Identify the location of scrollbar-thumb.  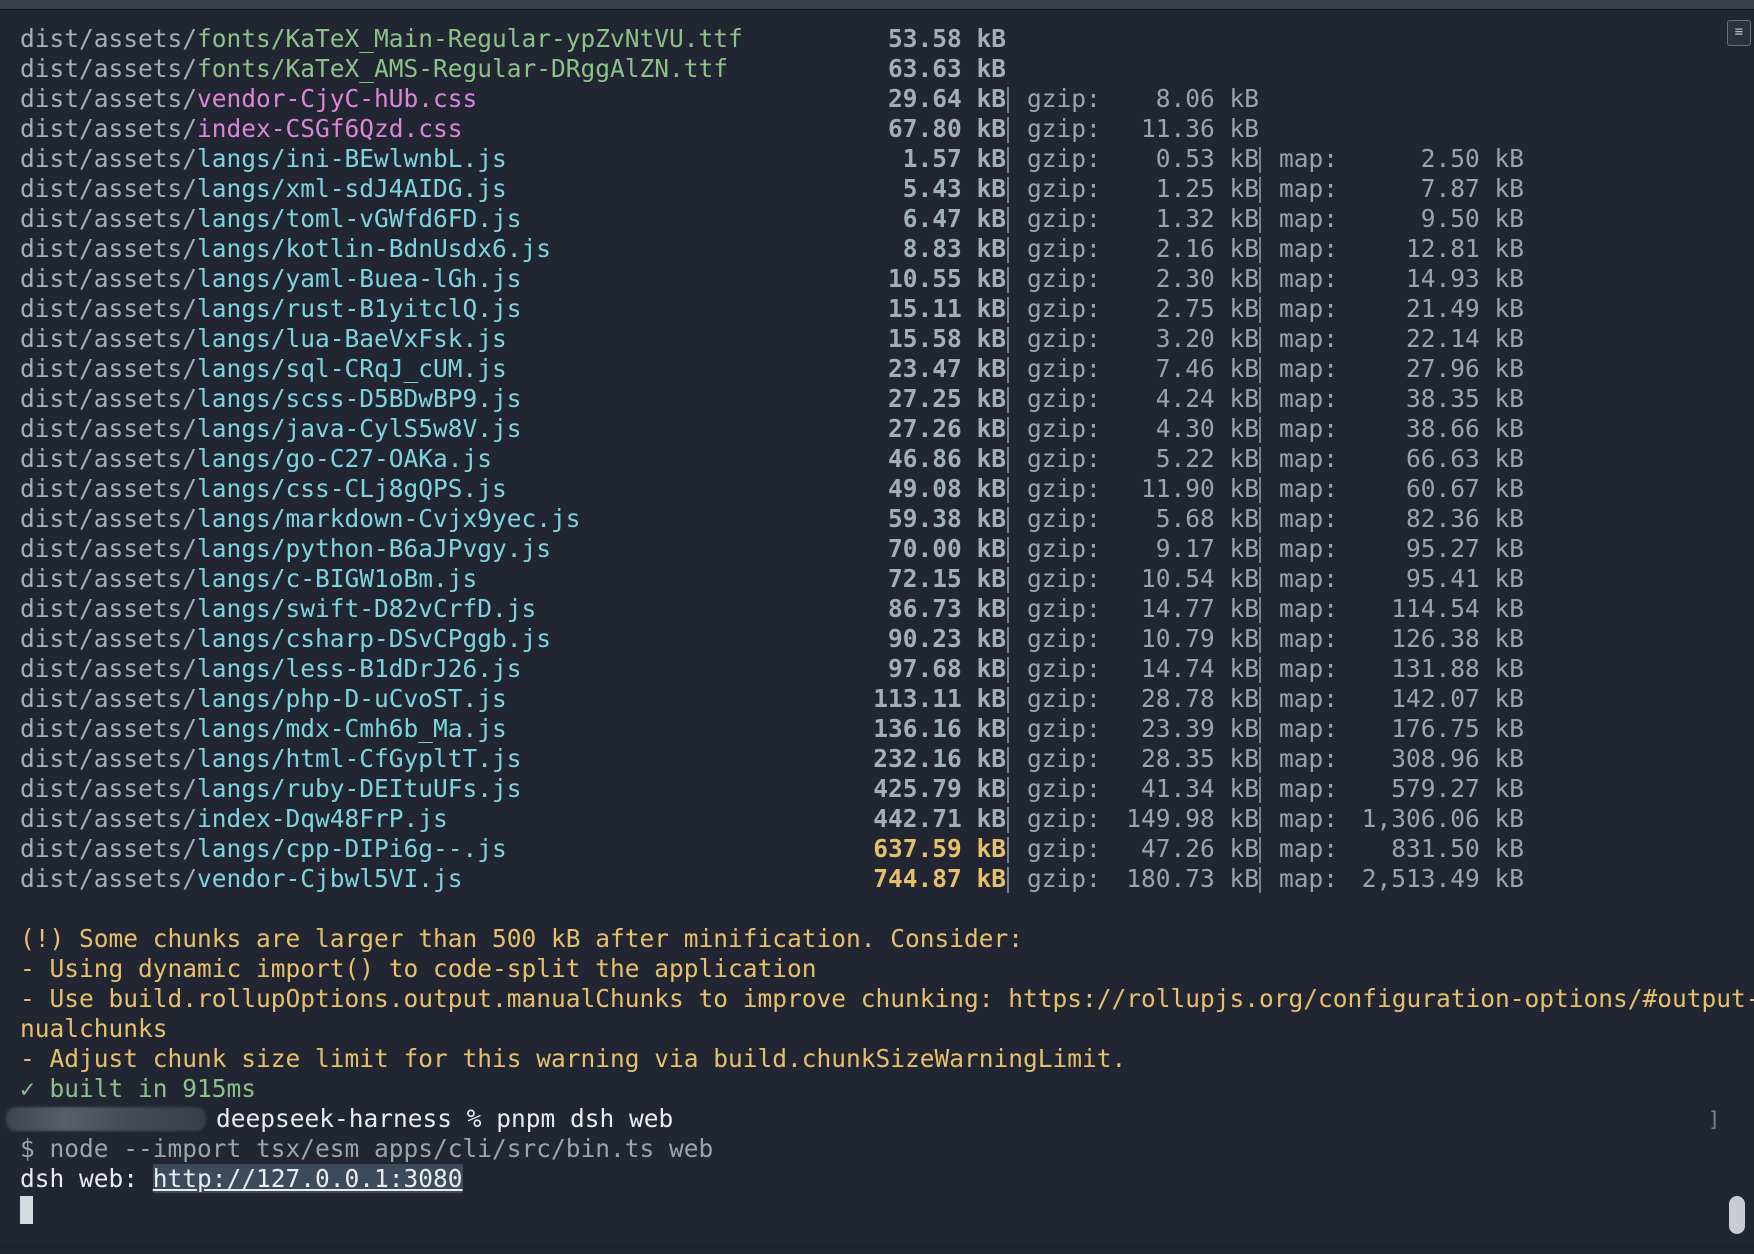
(1737, 1215).